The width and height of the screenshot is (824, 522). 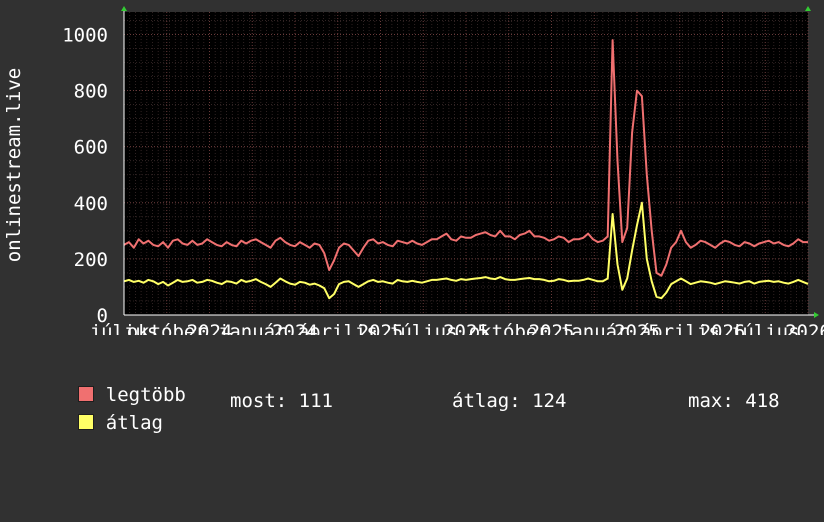 I want to click on legend-swatch-avg, so click(x=85, y=422).